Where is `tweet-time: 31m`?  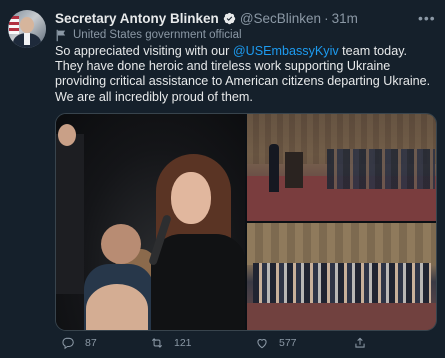 tweet-time: 31m is located at coordinates (345, 18).